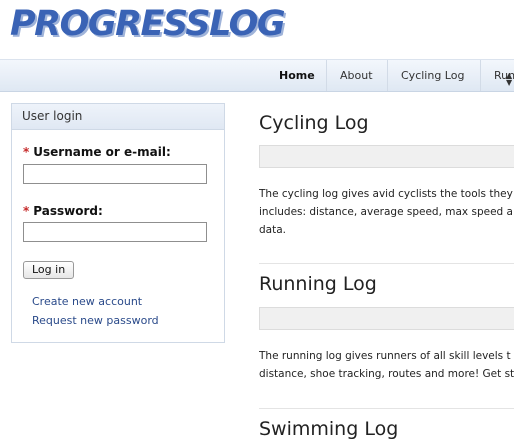 This screenshot has height=448, width=514. Describe the element at coordinates (115, 232) in the screenshot. I see `password-input` at that location.